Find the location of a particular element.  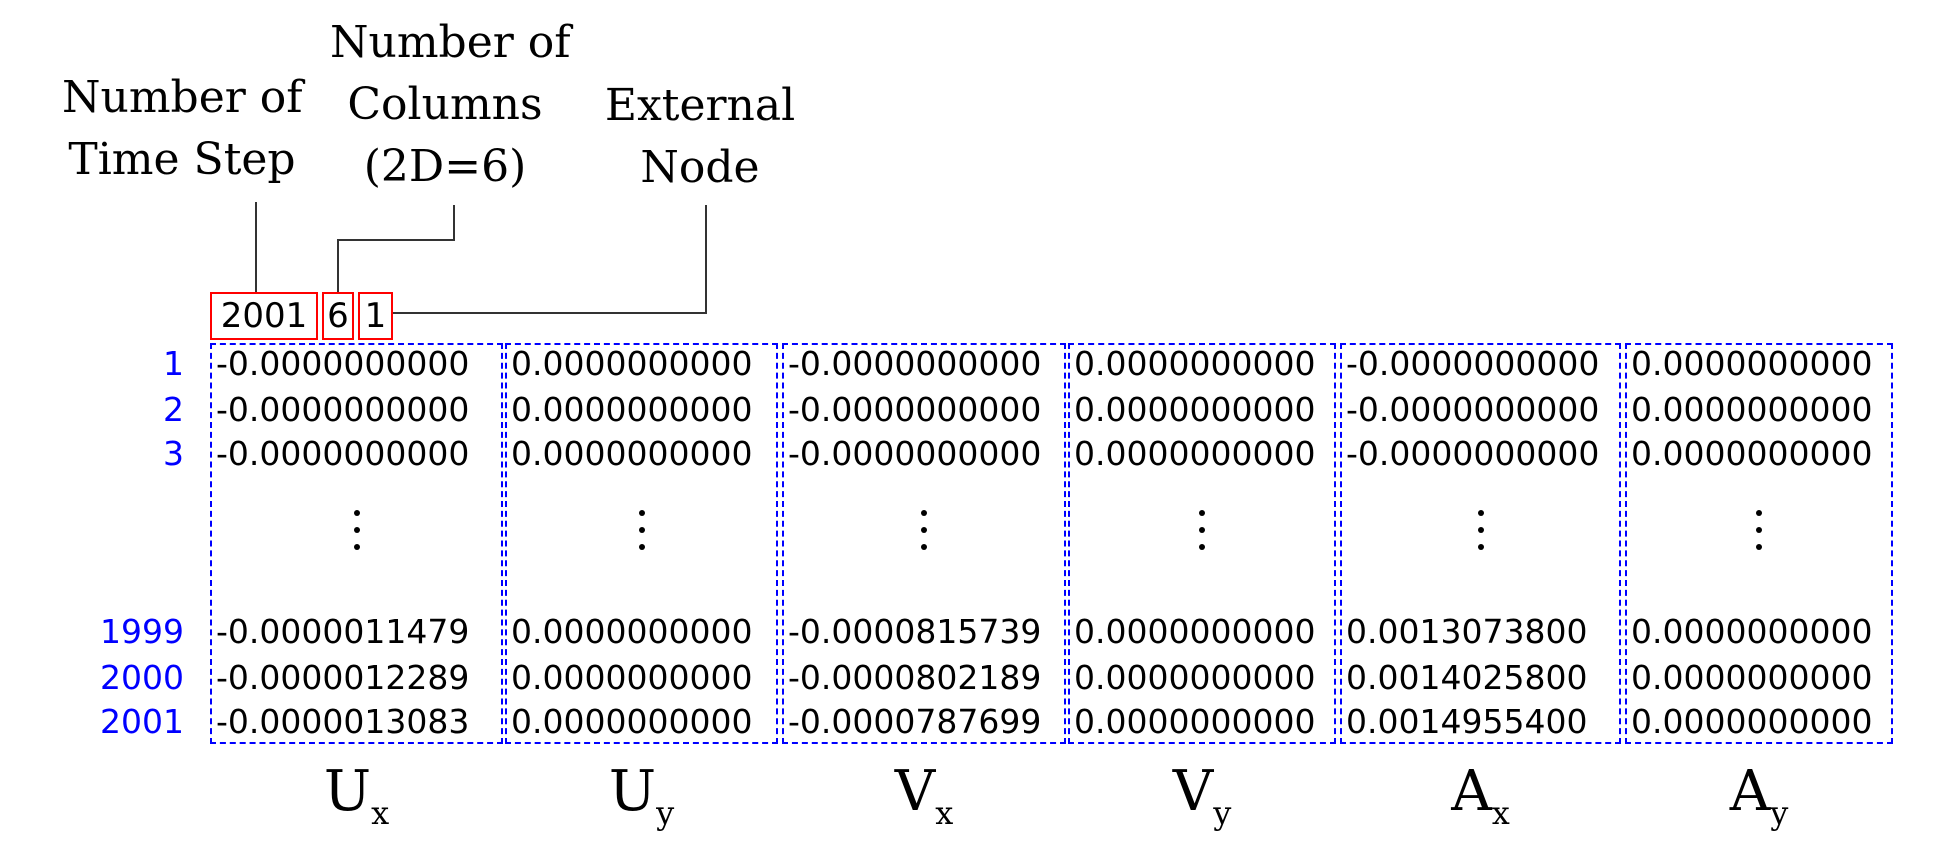

column-symbol: Vy is located at coordinates (1202, 792).